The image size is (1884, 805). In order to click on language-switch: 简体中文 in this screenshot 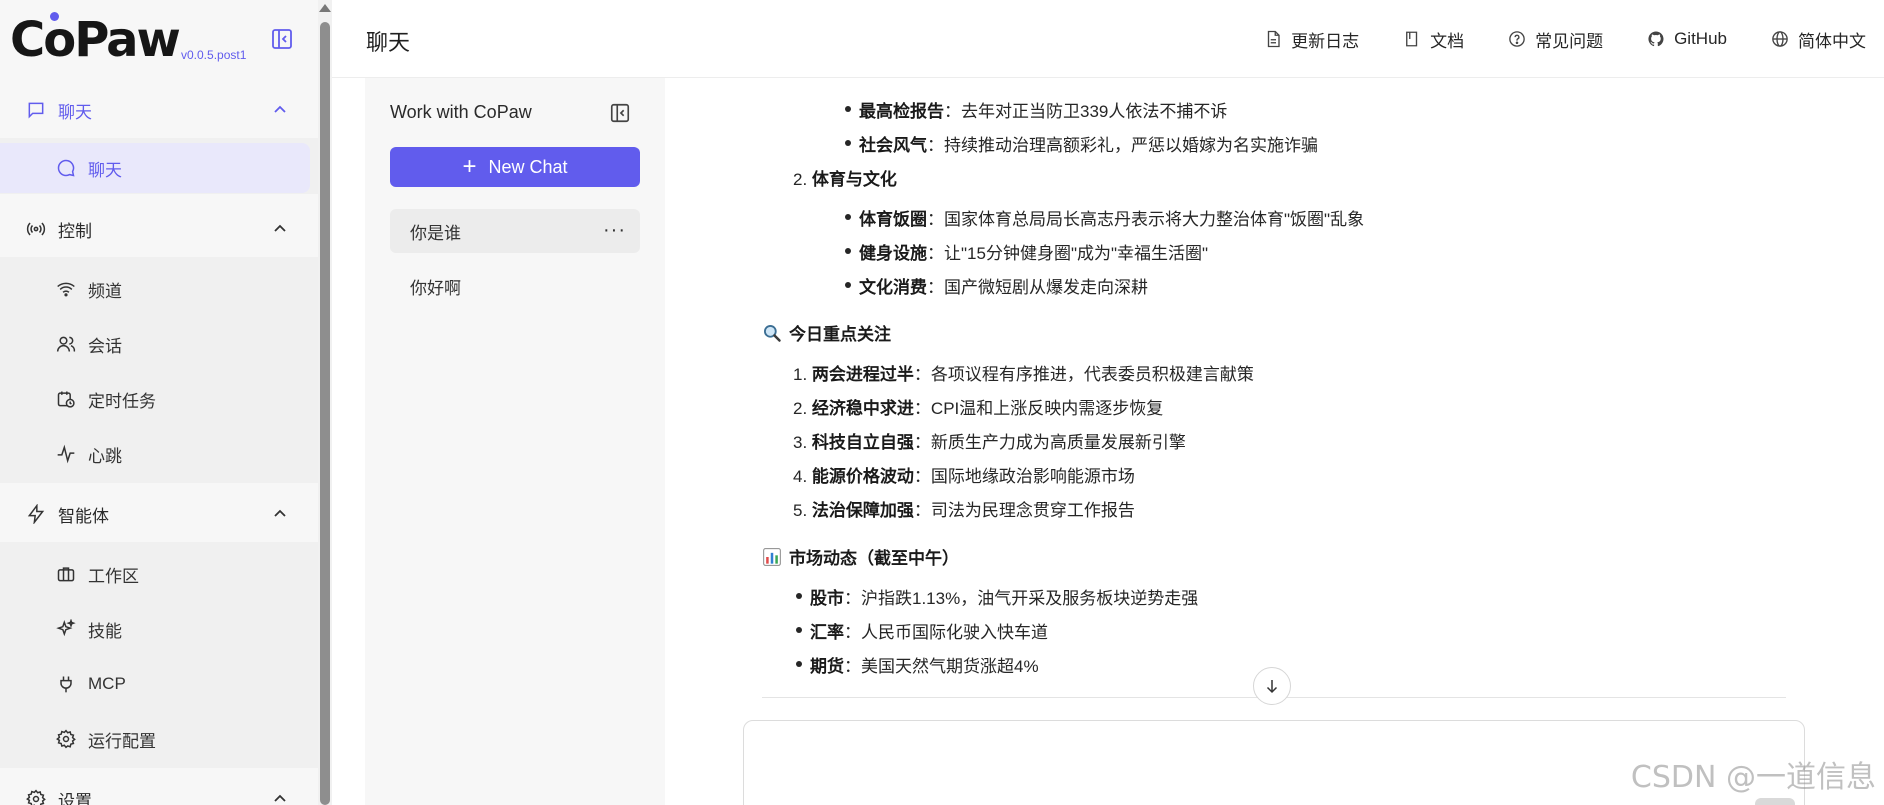, I will do `click(1818, 39)`.